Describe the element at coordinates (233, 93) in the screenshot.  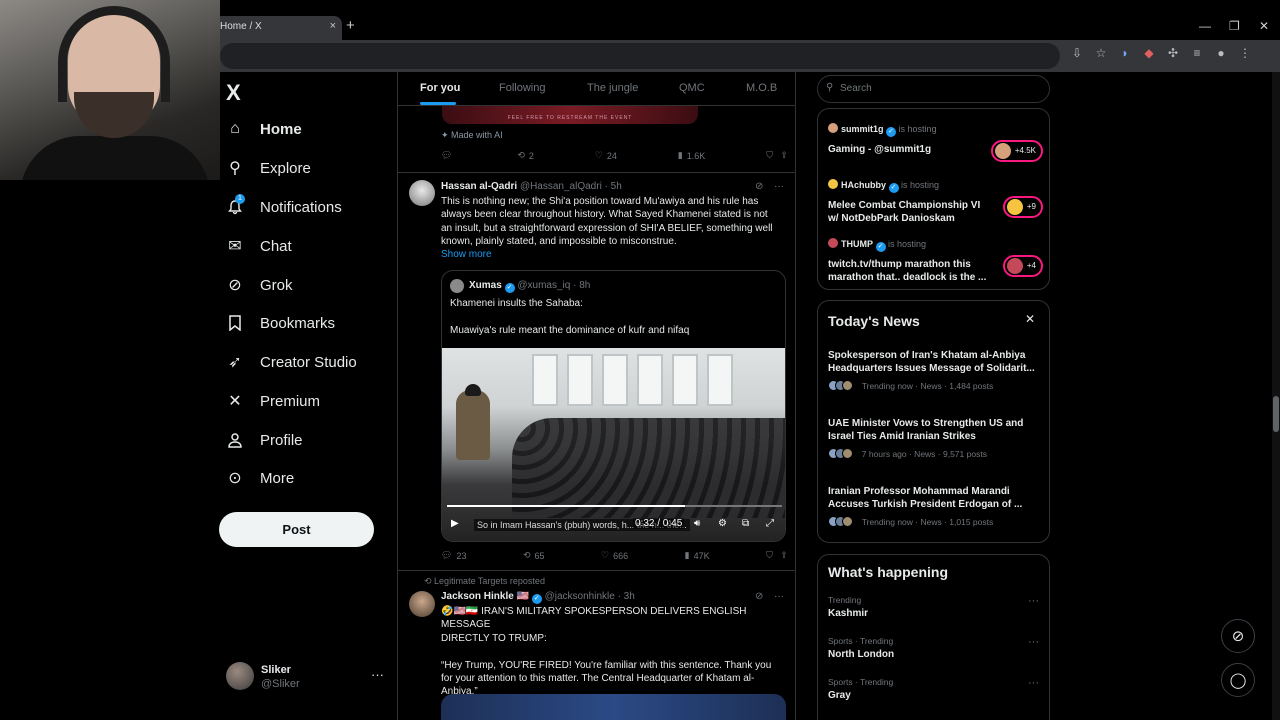
I see `x-logo: X` at that location.